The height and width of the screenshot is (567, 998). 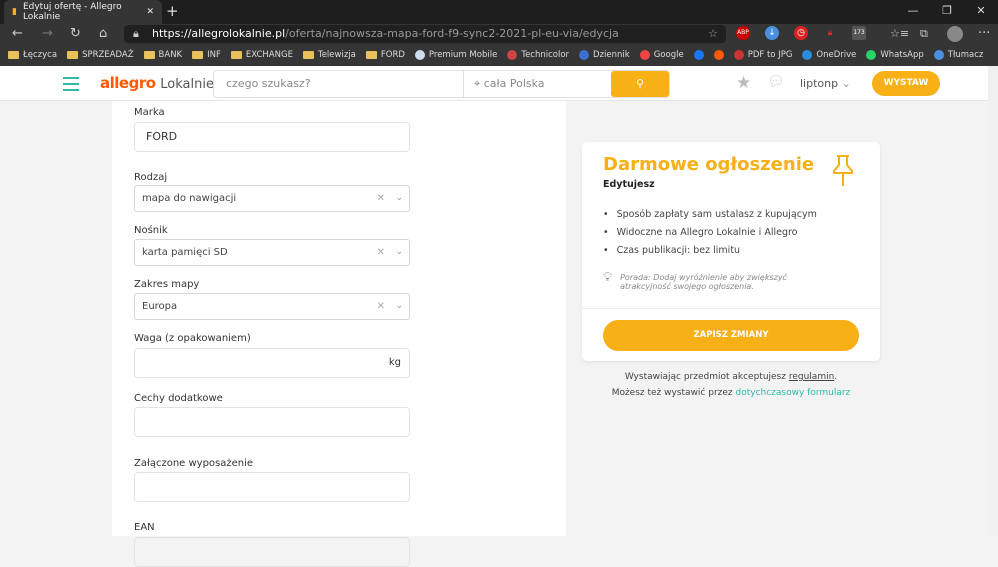 I want to click on logo-text: allegro, so click(x=128, y=83).